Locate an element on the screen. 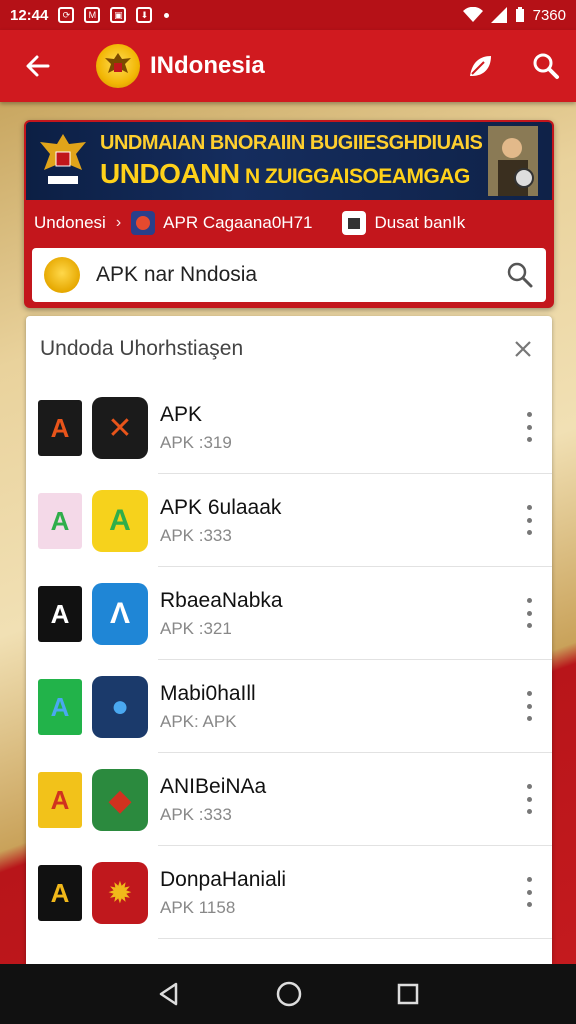 The width and height of the screenshot is (576, 1024). back-arrow-icon is located at coordinates (38, 66).